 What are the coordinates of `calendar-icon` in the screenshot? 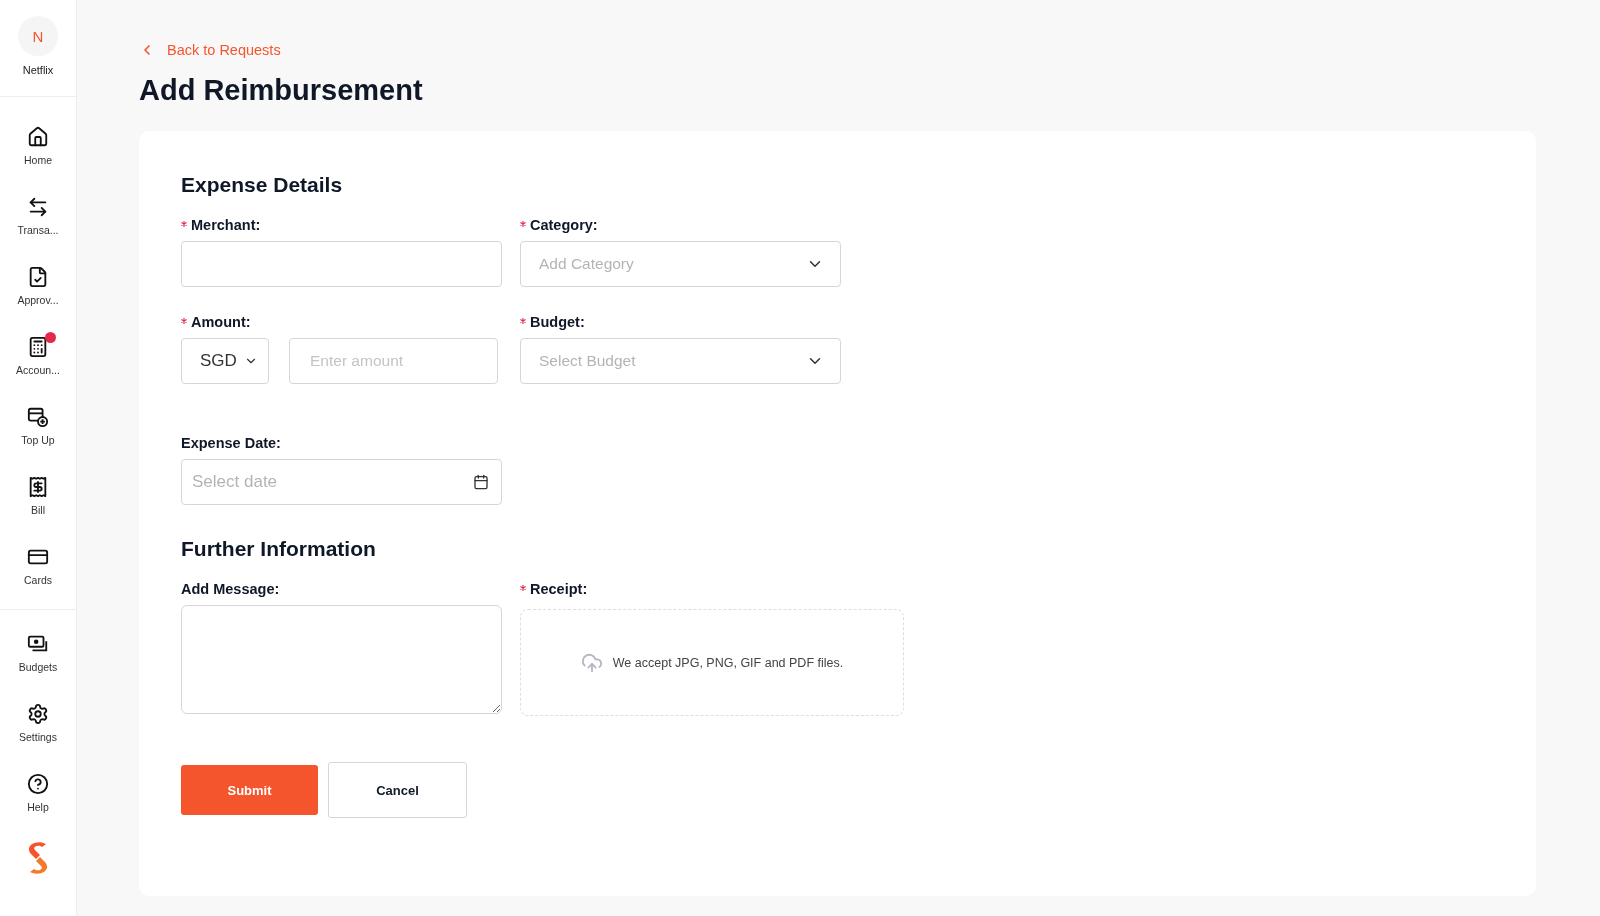 It's located at (481, 482).